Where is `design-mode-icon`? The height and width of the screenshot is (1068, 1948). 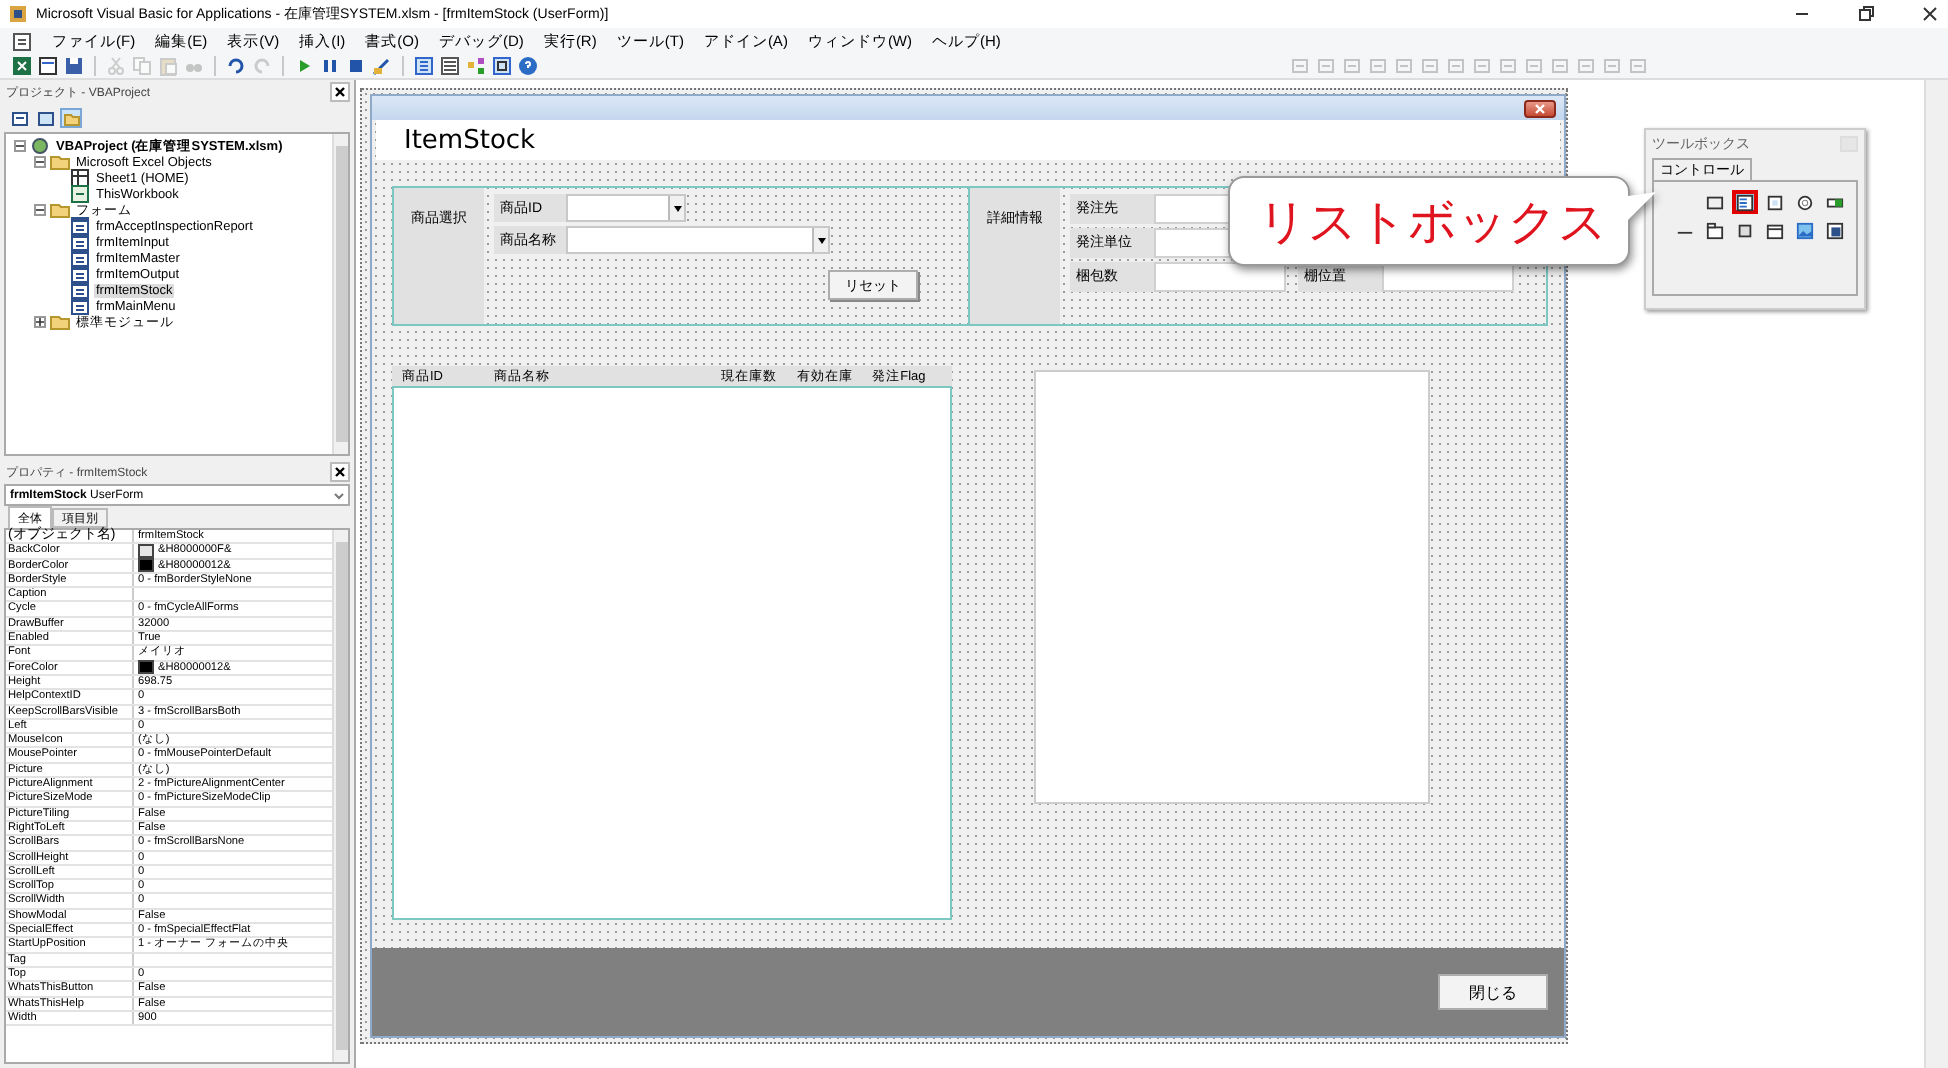
design-mode-icon is located at coordinates (382, 66).